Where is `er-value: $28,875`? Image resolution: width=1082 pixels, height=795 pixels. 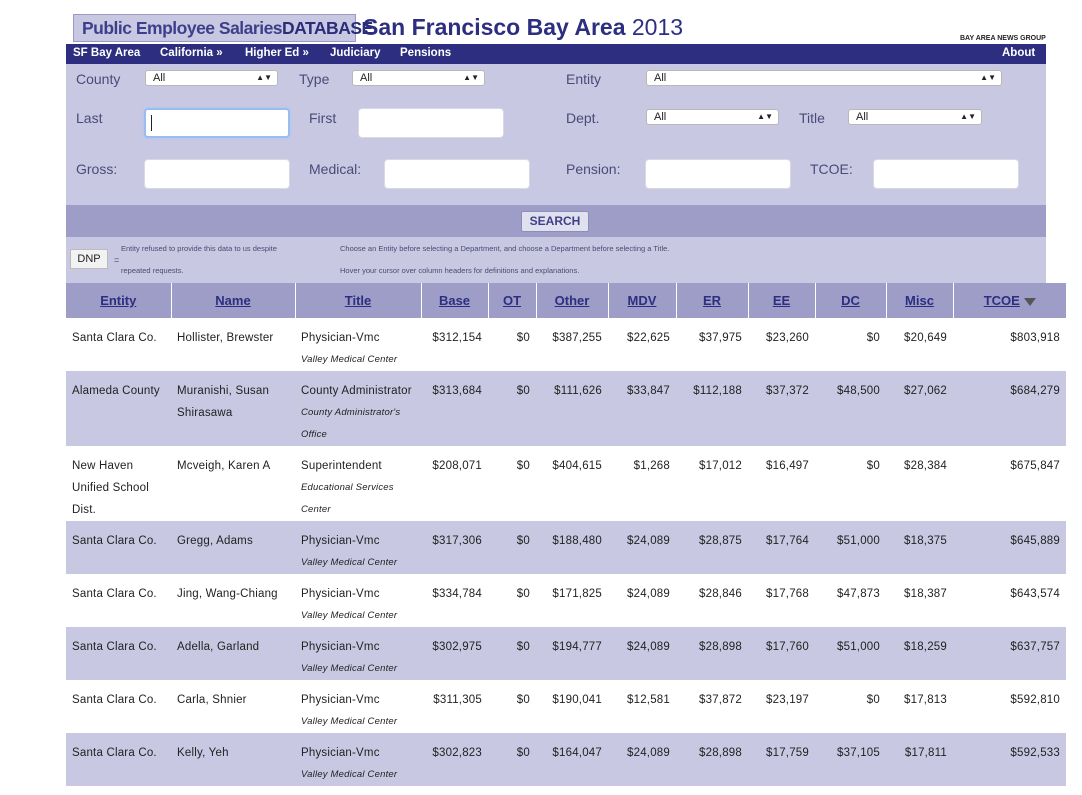
er-value: $28,875 is located at coordinates (720, 541).